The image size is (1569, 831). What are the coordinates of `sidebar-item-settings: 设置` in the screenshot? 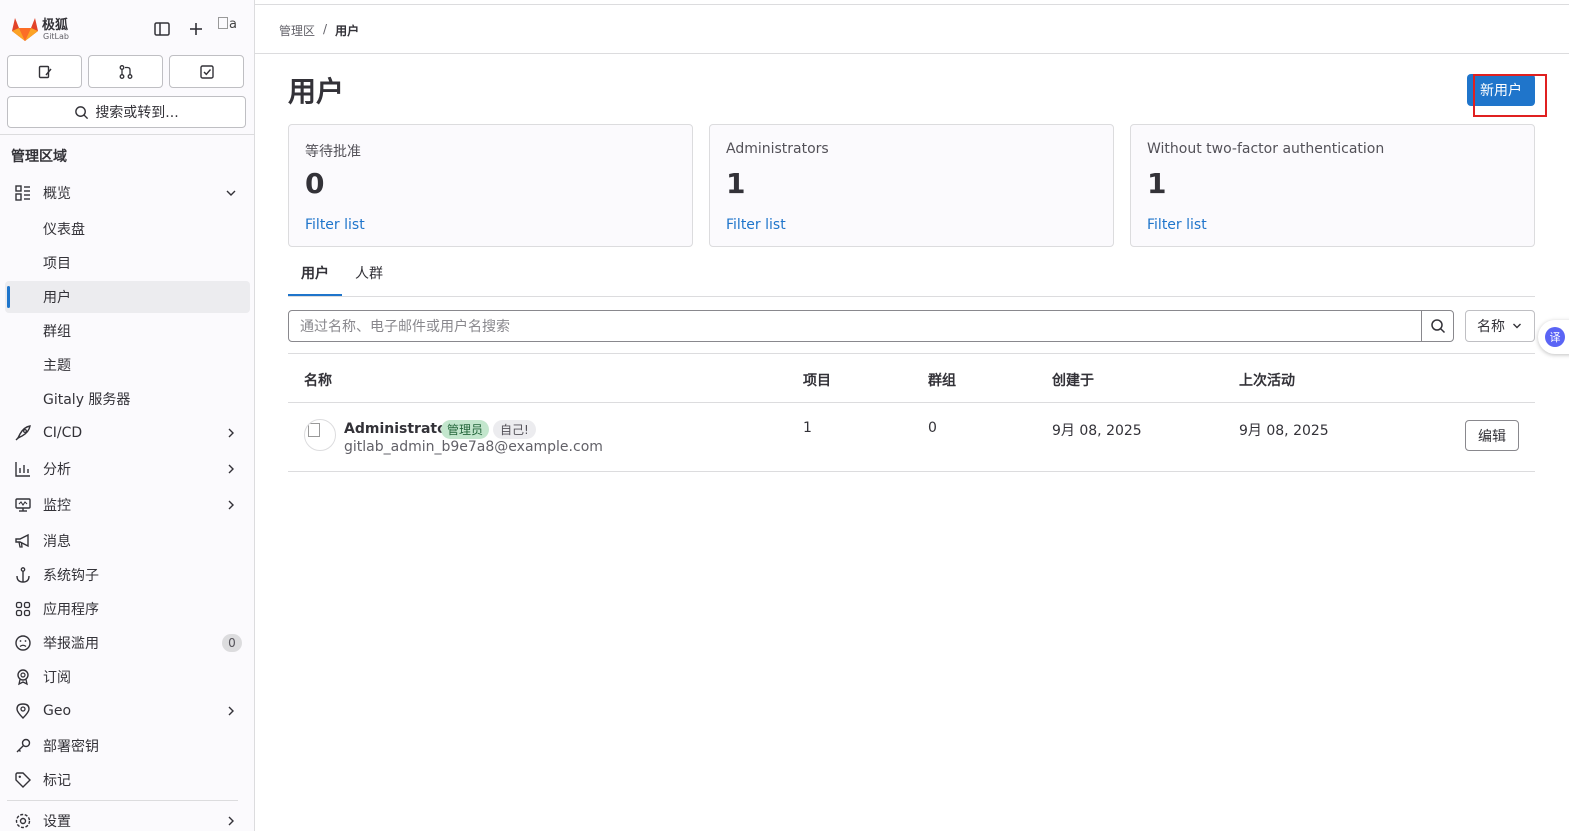 It's located at (127, 818).